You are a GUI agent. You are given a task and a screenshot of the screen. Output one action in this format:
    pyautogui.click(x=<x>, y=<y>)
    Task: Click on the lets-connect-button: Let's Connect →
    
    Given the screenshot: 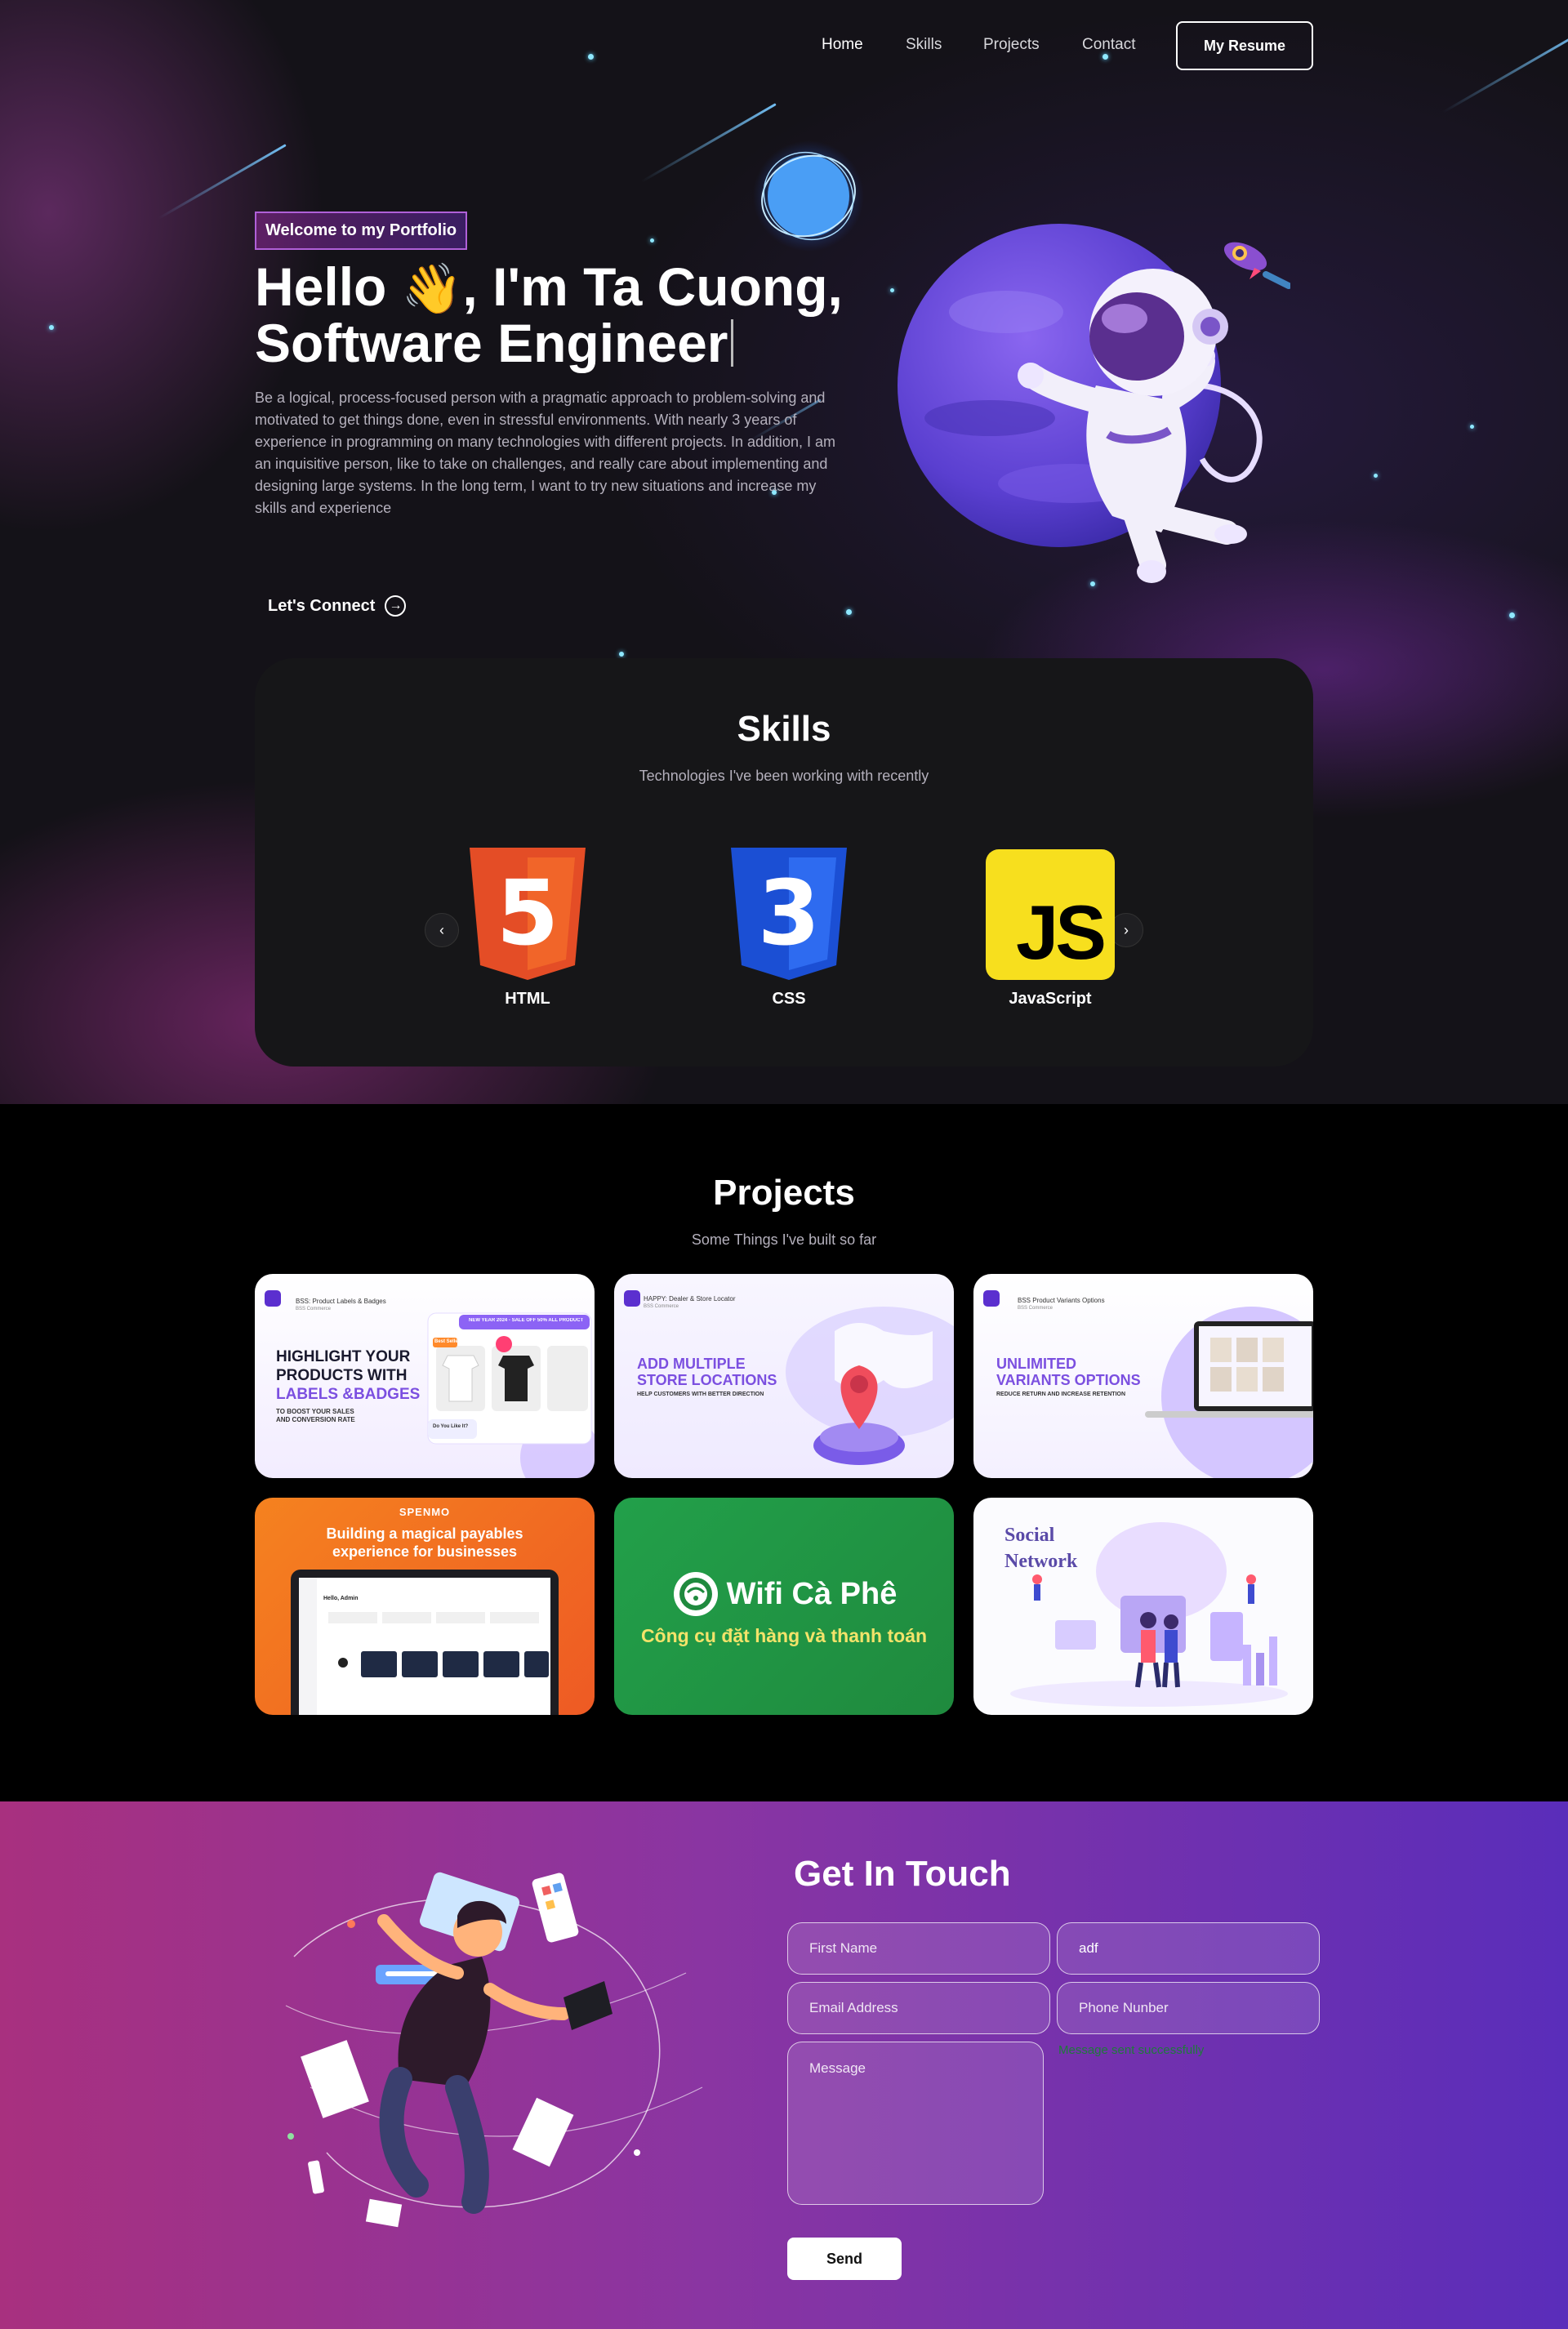 What is the action you would take?
    pyautogui.click(x=337, y=606)
    